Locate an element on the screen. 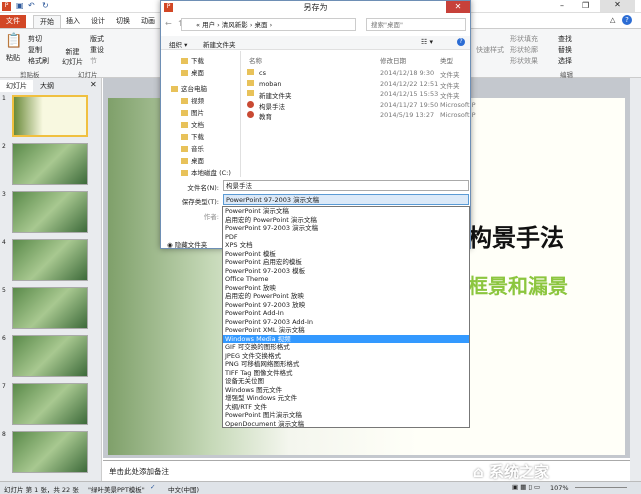 The width and height of the screenshot is (641, 494). nav-item: 音乐 is located at coordinates (192, 148).